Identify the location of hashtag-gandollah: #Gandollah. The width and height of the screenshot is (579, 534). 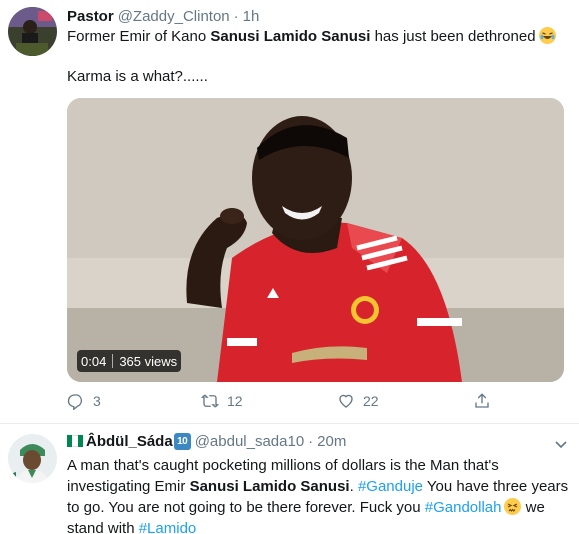
(463, 507).